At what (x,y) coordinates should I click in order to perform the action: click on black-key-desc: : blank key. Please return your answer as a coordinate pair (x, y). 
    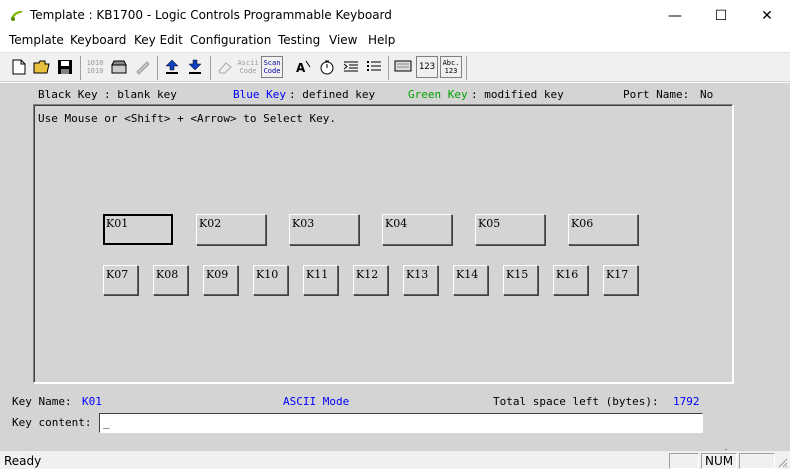
    Looking at the image, I should click on (140, 94).